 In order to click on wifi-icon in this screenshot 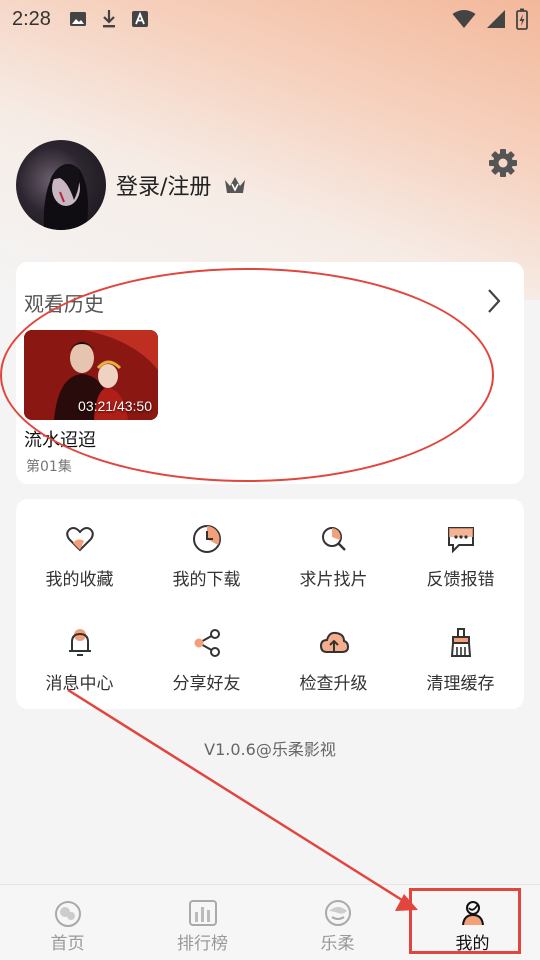, I will do `click(464, 19)`.